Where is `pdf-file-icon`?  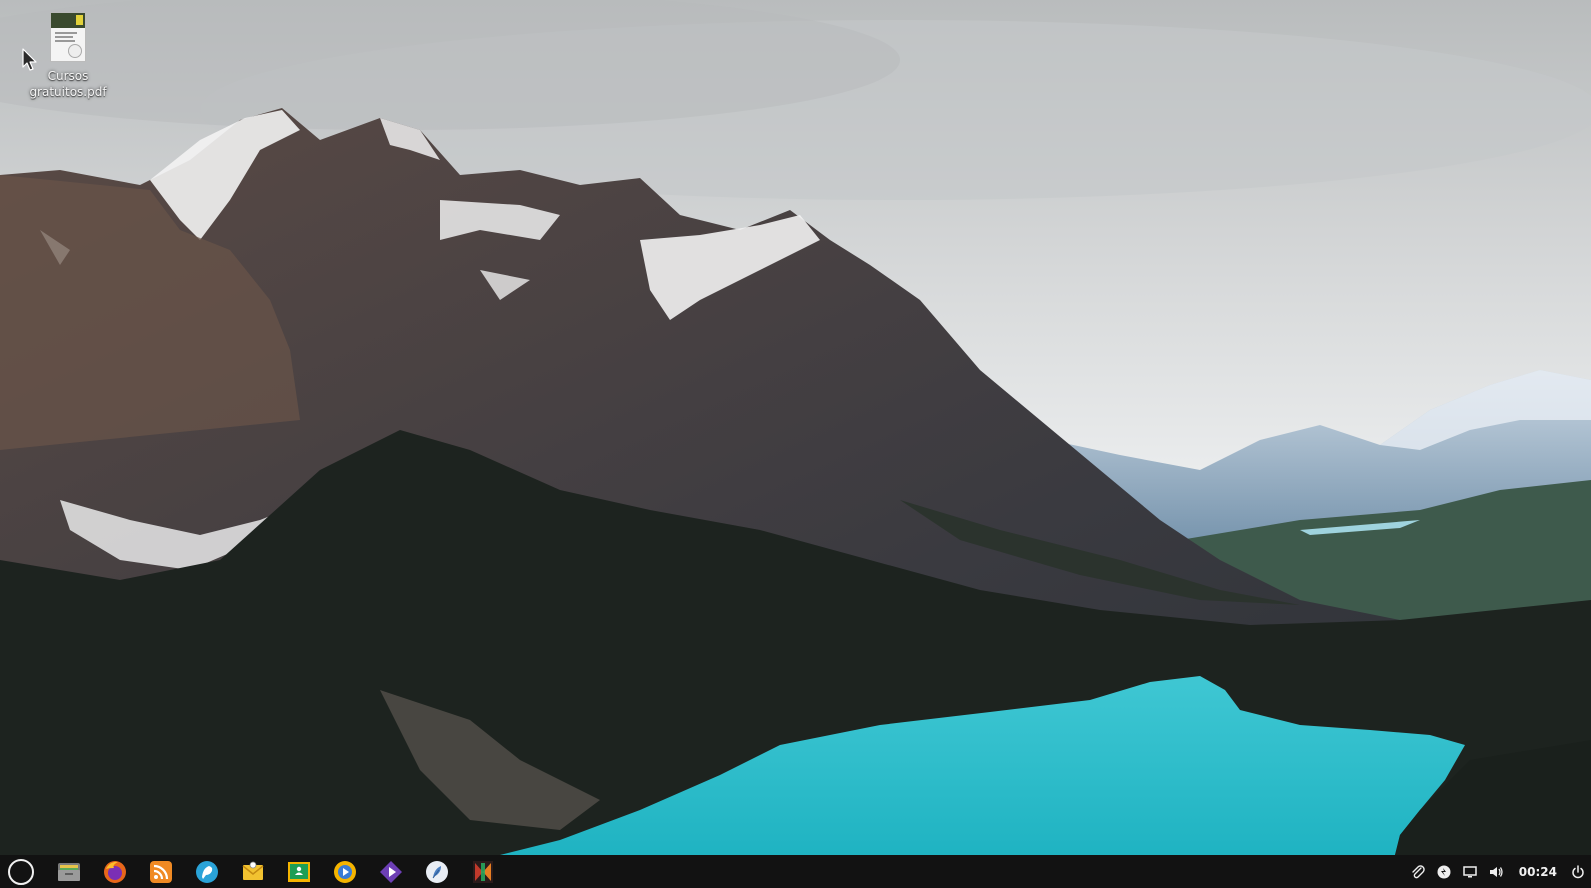 pdf-file-icon is located at coordinates (68, 37).